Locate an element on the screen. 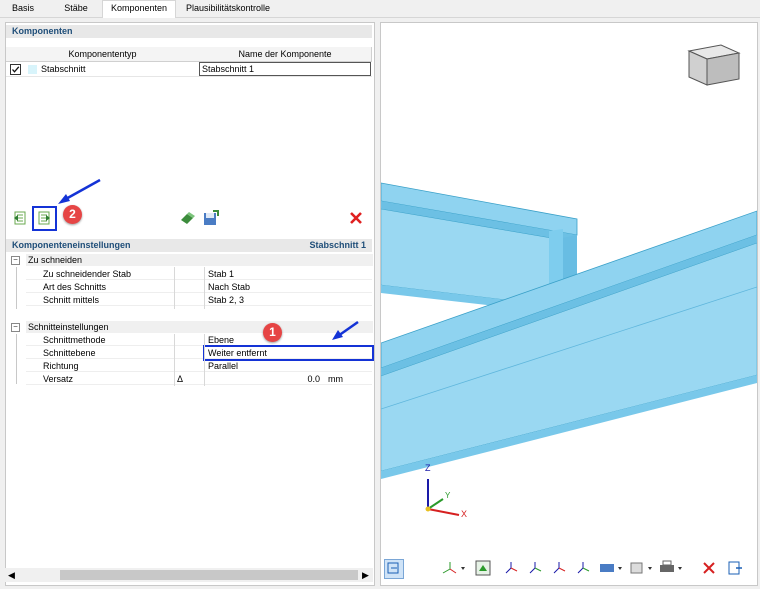 This screenshot has width=760, height=589. view-z-button is located at coordinates (559, 568).